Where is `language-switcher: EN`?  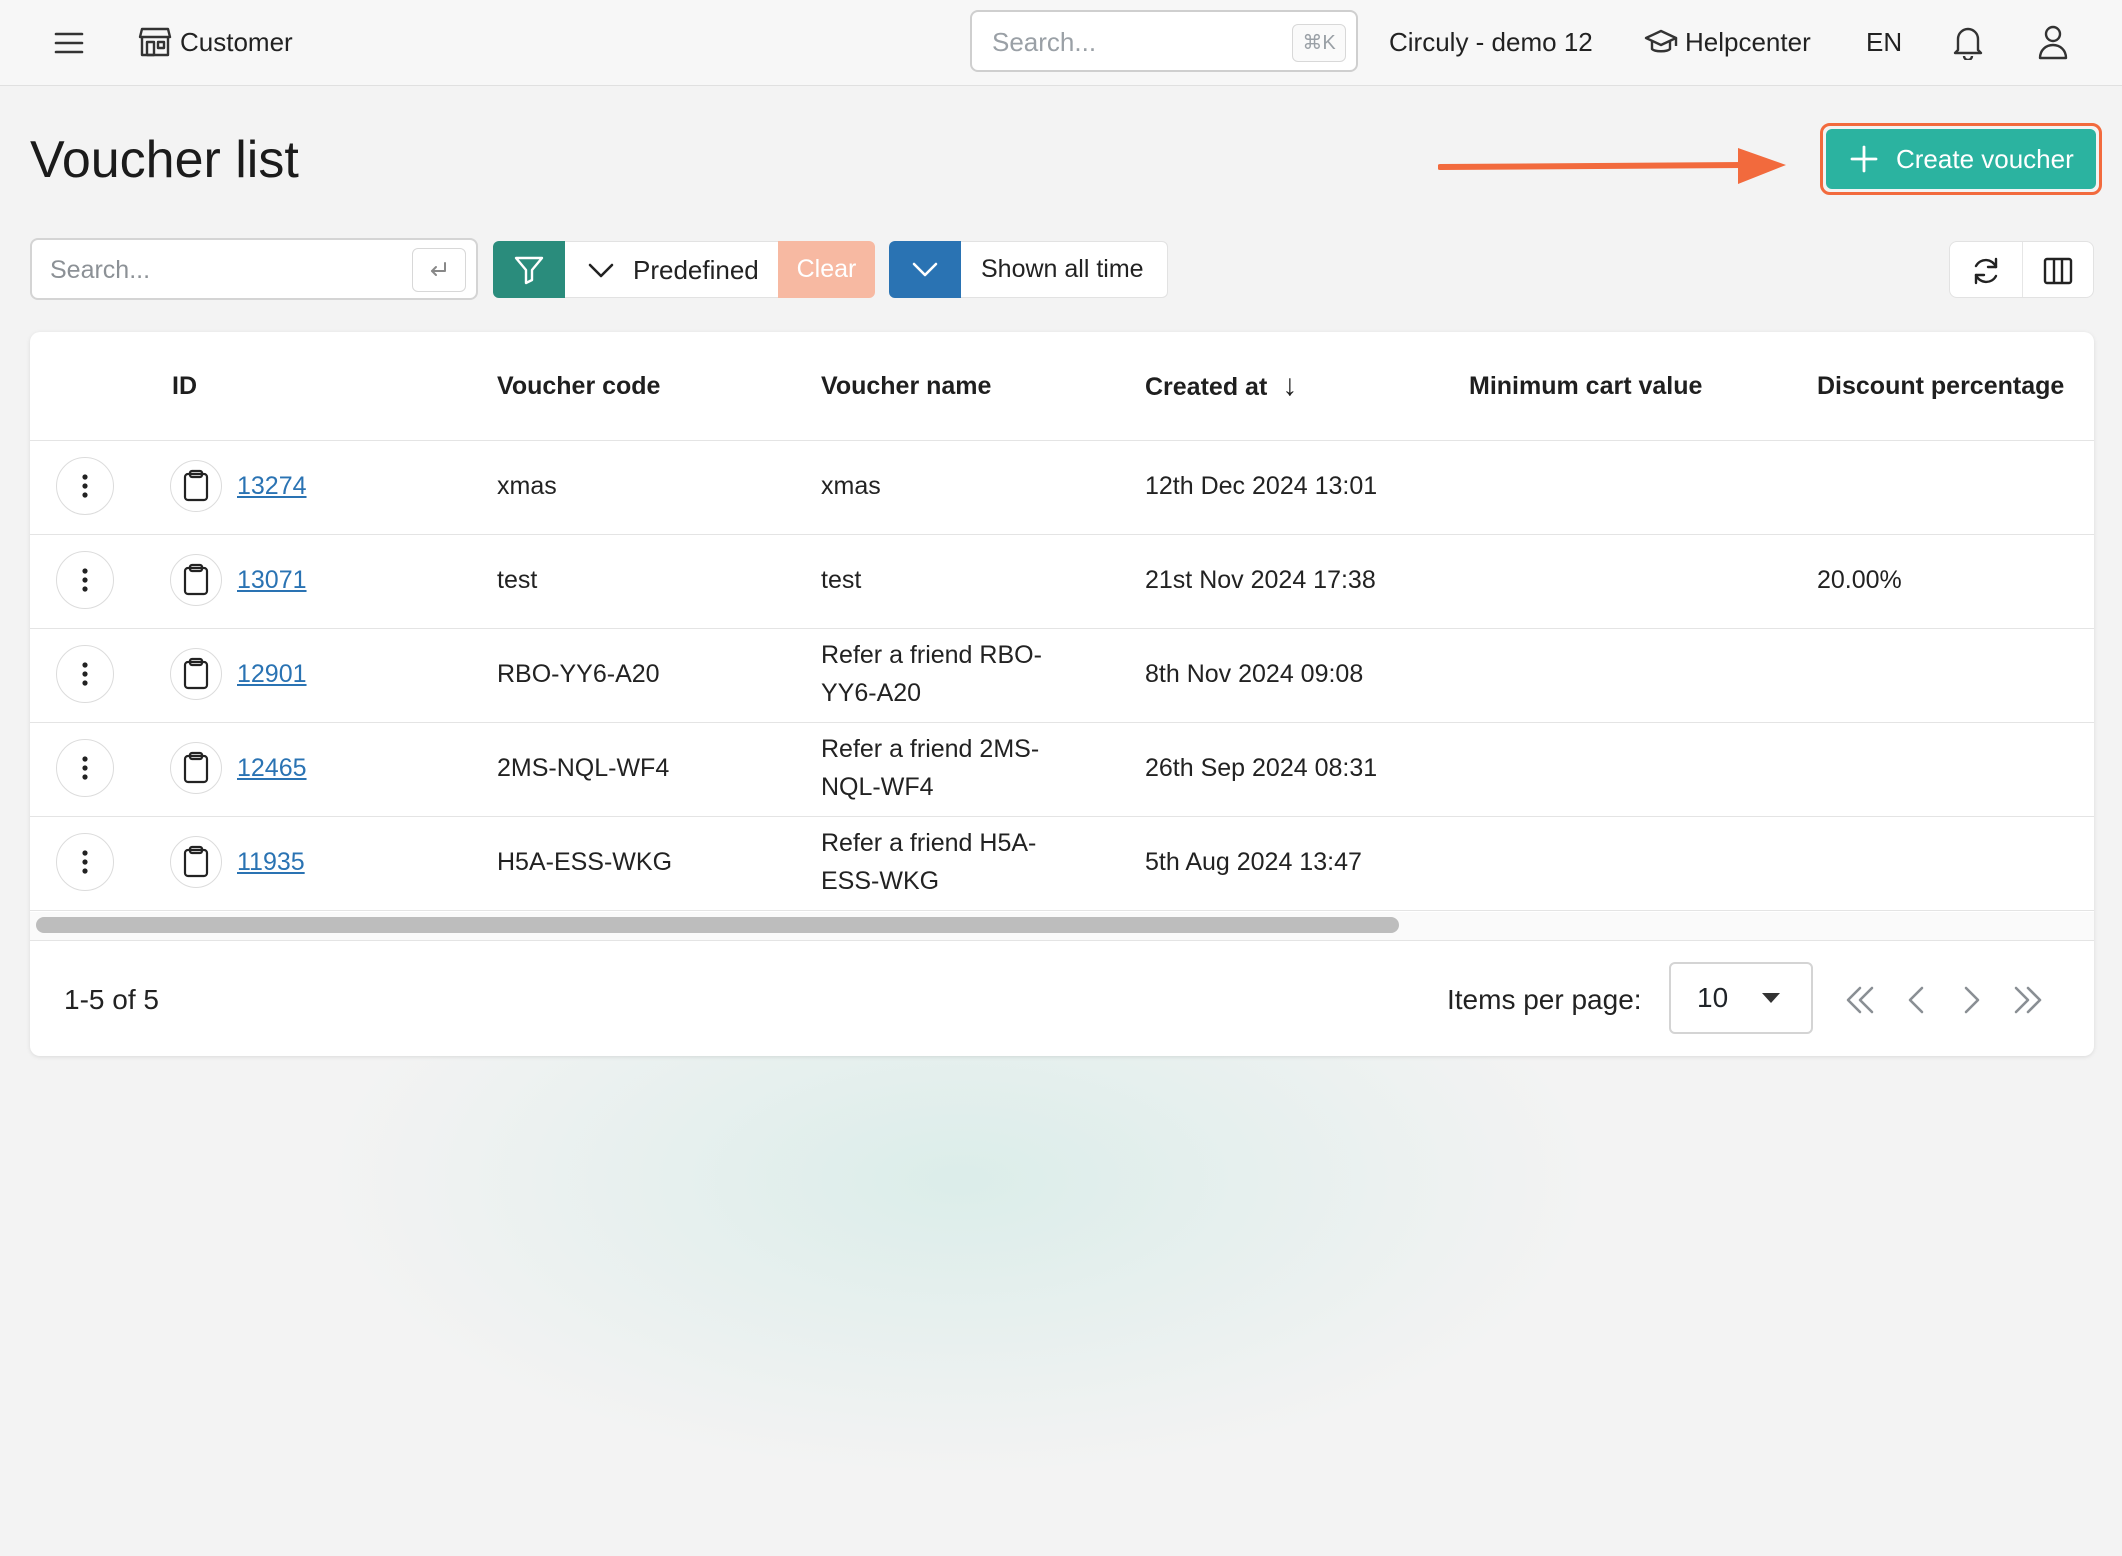
language-switcher: EN is located at coordinates (1884, 42).